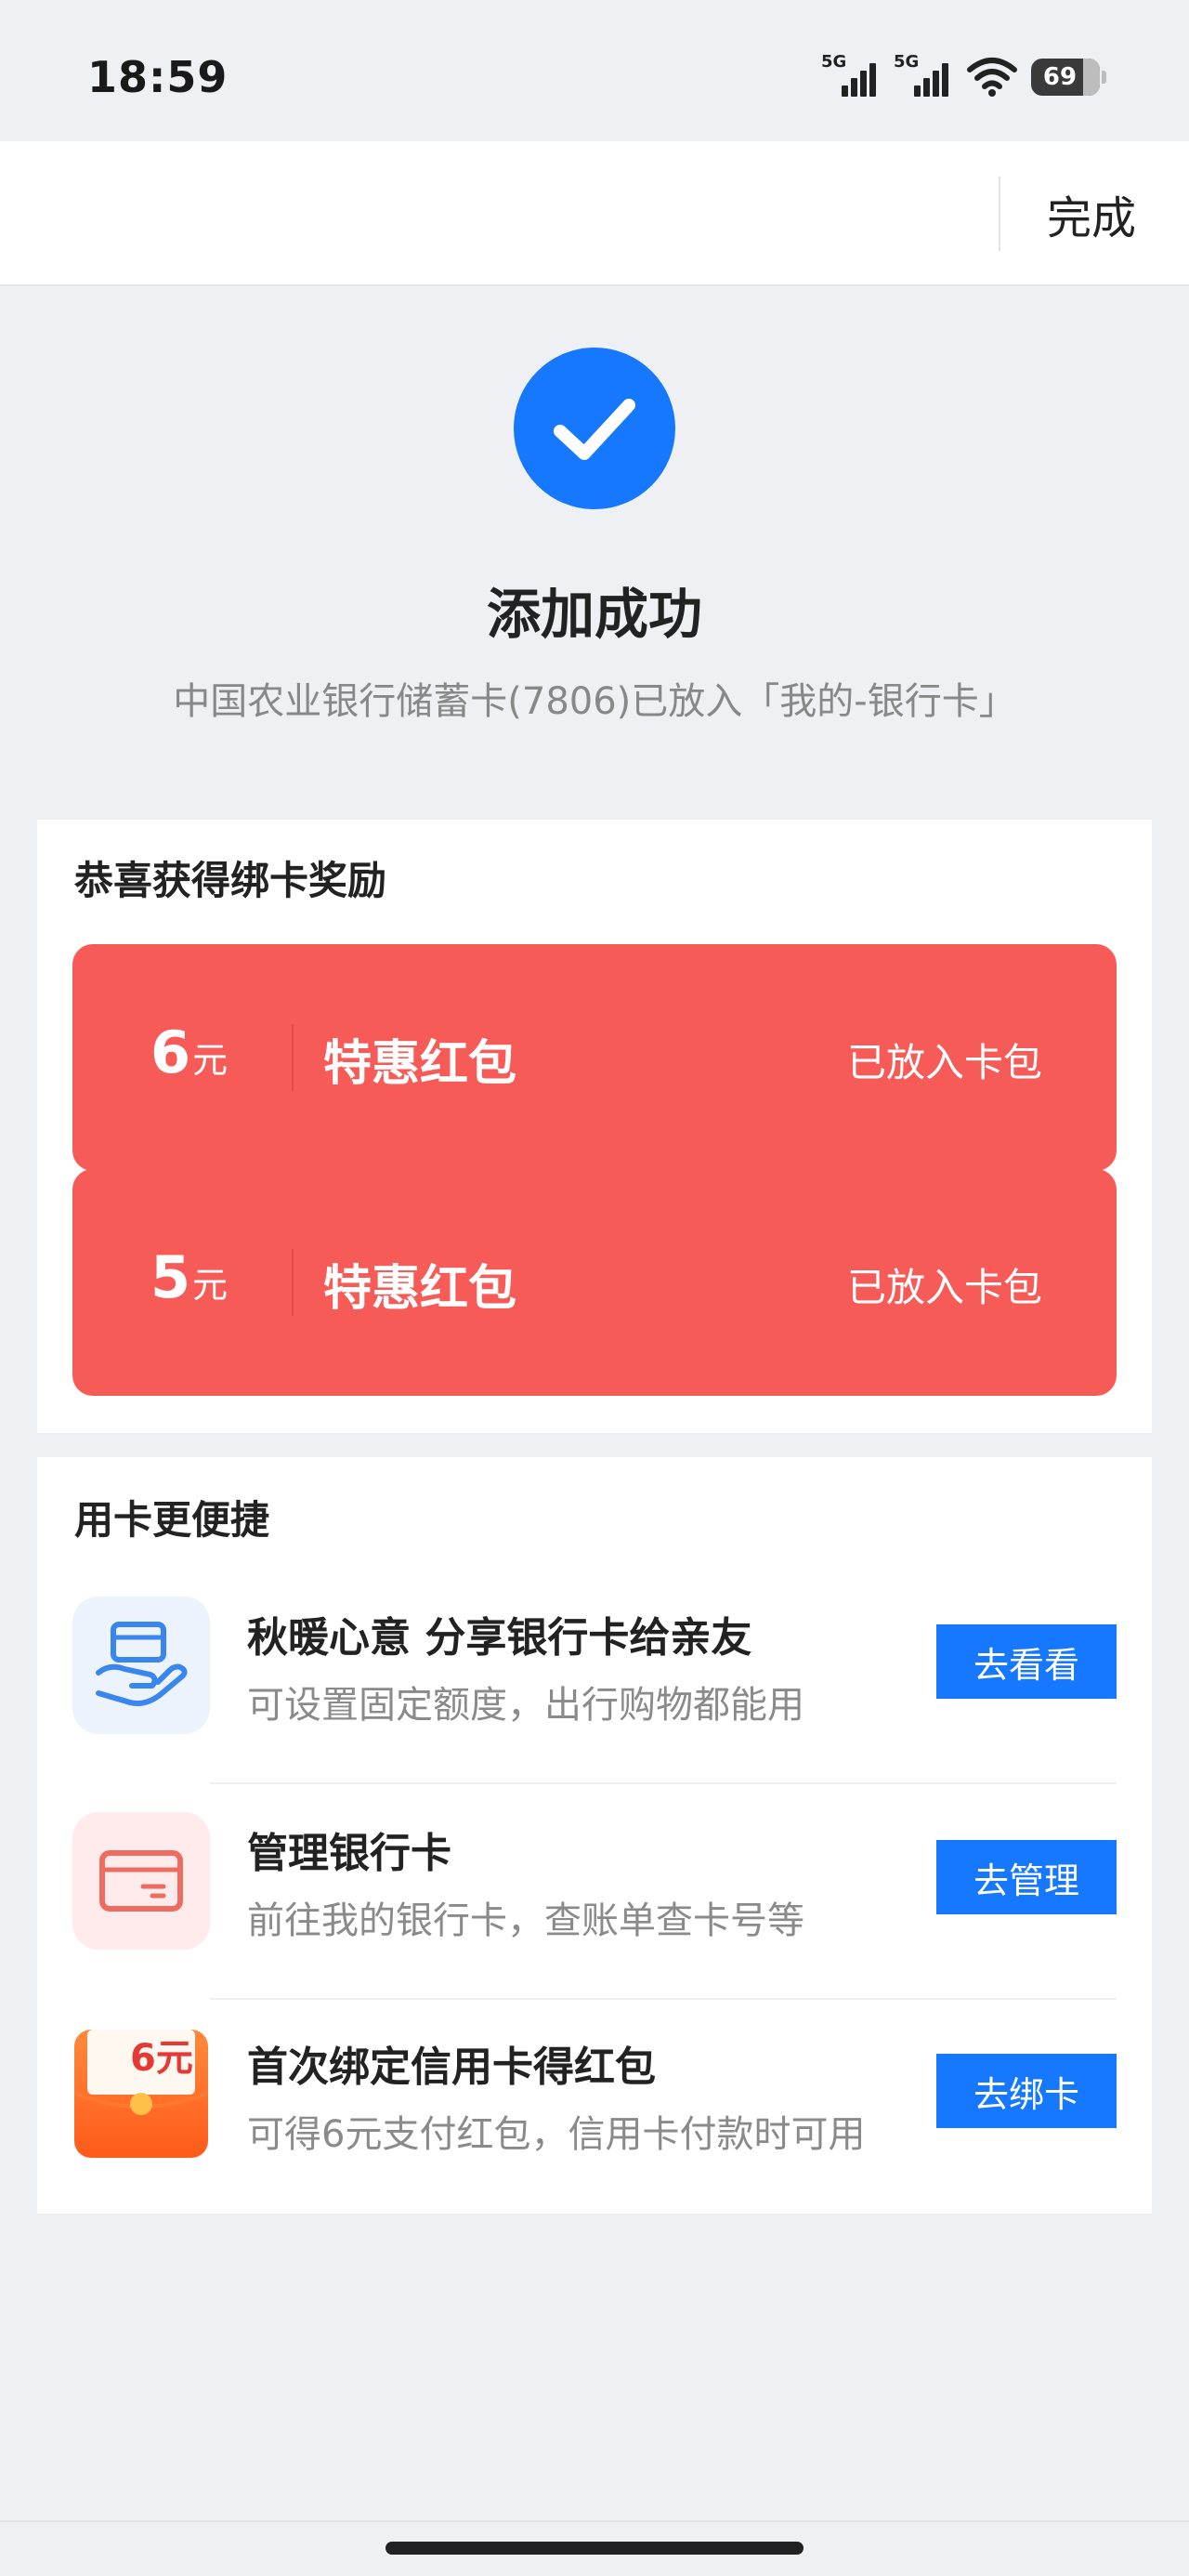 This screenshot has width=1189, height=2576. I want to click on status-bar: 18:59 5G 5G 69, so click(594, 70).